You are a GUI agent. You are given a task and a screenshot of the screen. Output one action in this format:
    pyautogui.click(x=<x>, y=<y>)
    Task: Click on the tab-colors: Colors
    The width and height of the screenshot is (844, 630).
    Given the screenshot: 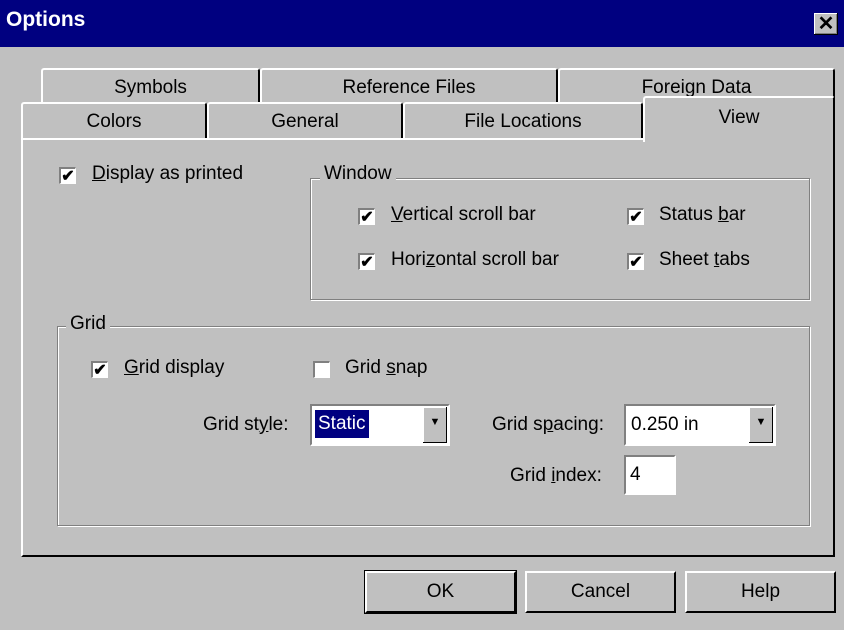 What is the action you would take?
    pyautogui.click(x=114, y=121)
    